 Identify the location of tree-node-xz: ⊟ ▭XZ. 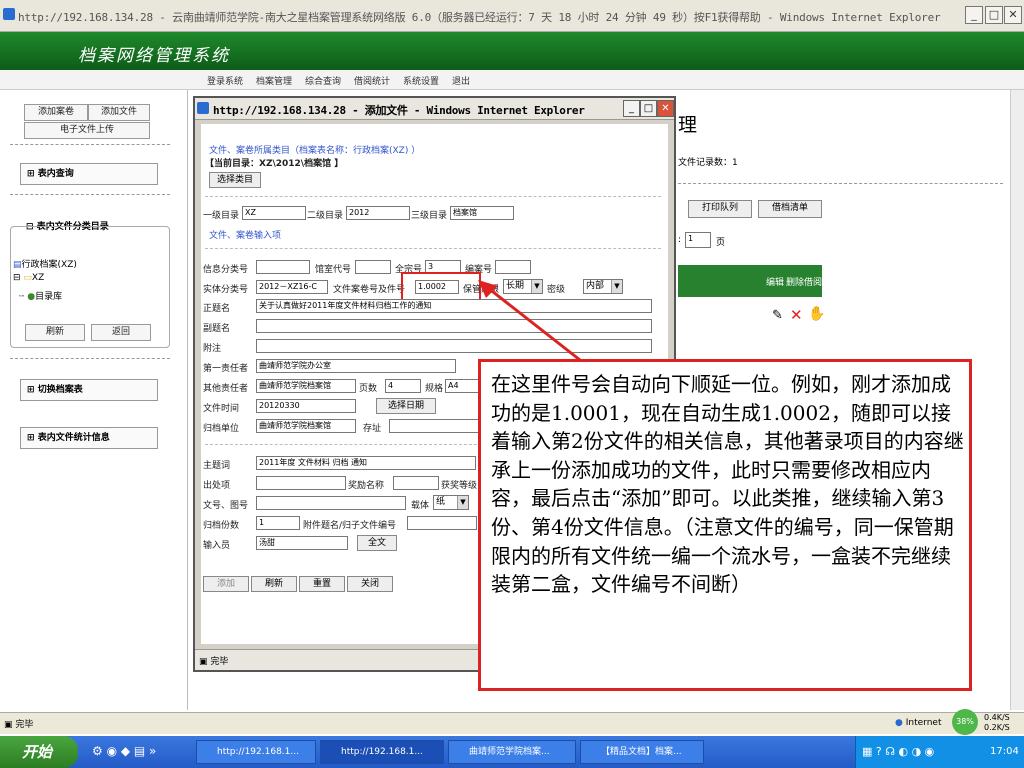
(28, 278).